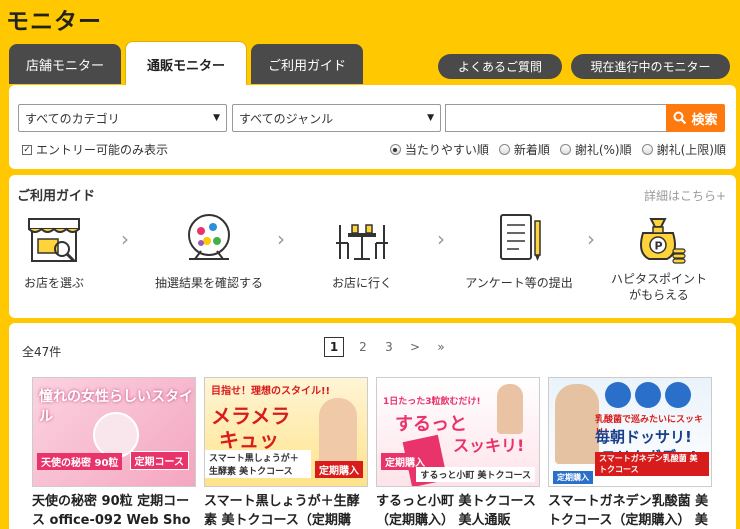 The width and height of the screenshot is (740, 529). Describe the element at coordinates (102, 150) in the screenshot. I see `entry-only-label: エントリー可能のみ表示` at that location.